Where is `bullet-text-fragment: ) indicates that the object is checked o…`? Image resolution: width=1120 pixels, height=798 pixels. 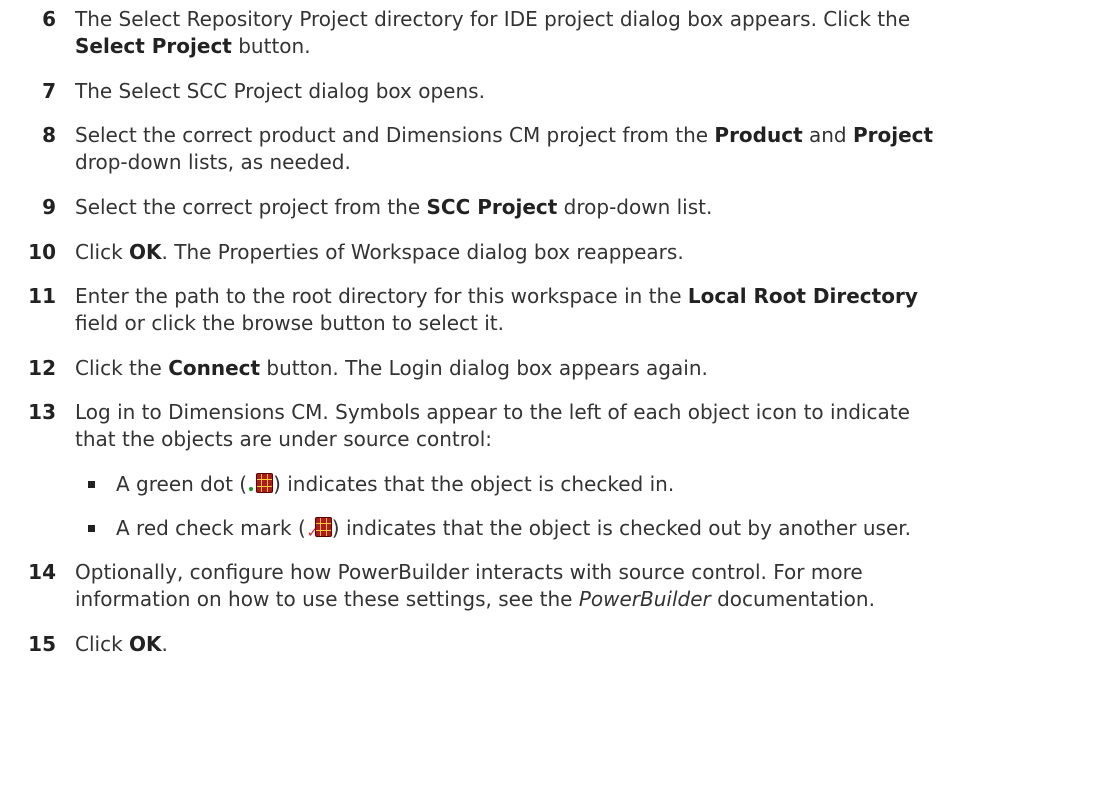 bullet-text-fragment: ) indicates that the object is checked o… is located at coordinates (621, 528).